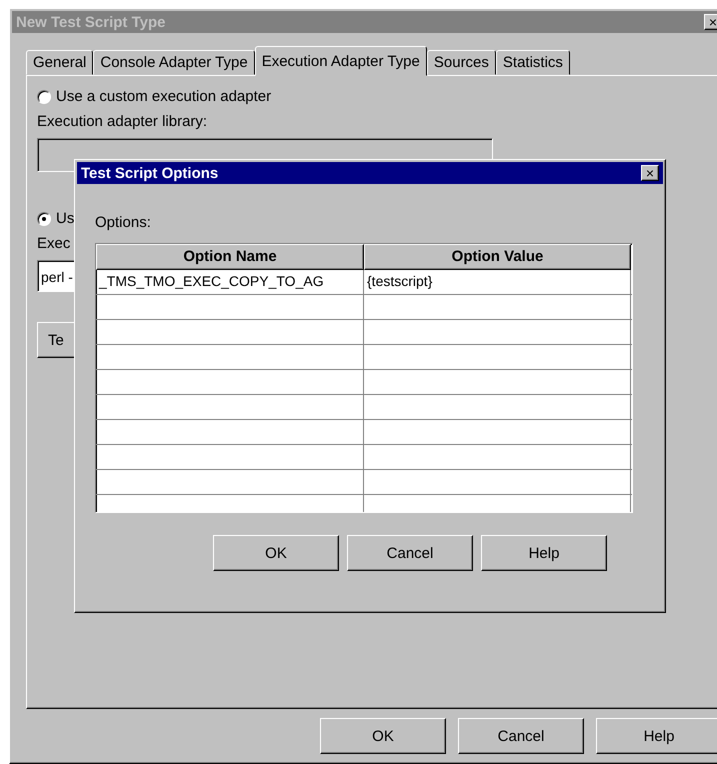 The image size is (717, 764). What do you see at coordinates (122, 121) in the screenshot?
I see `field-label: Execution adapter library:` at bounding box center [122, 121].